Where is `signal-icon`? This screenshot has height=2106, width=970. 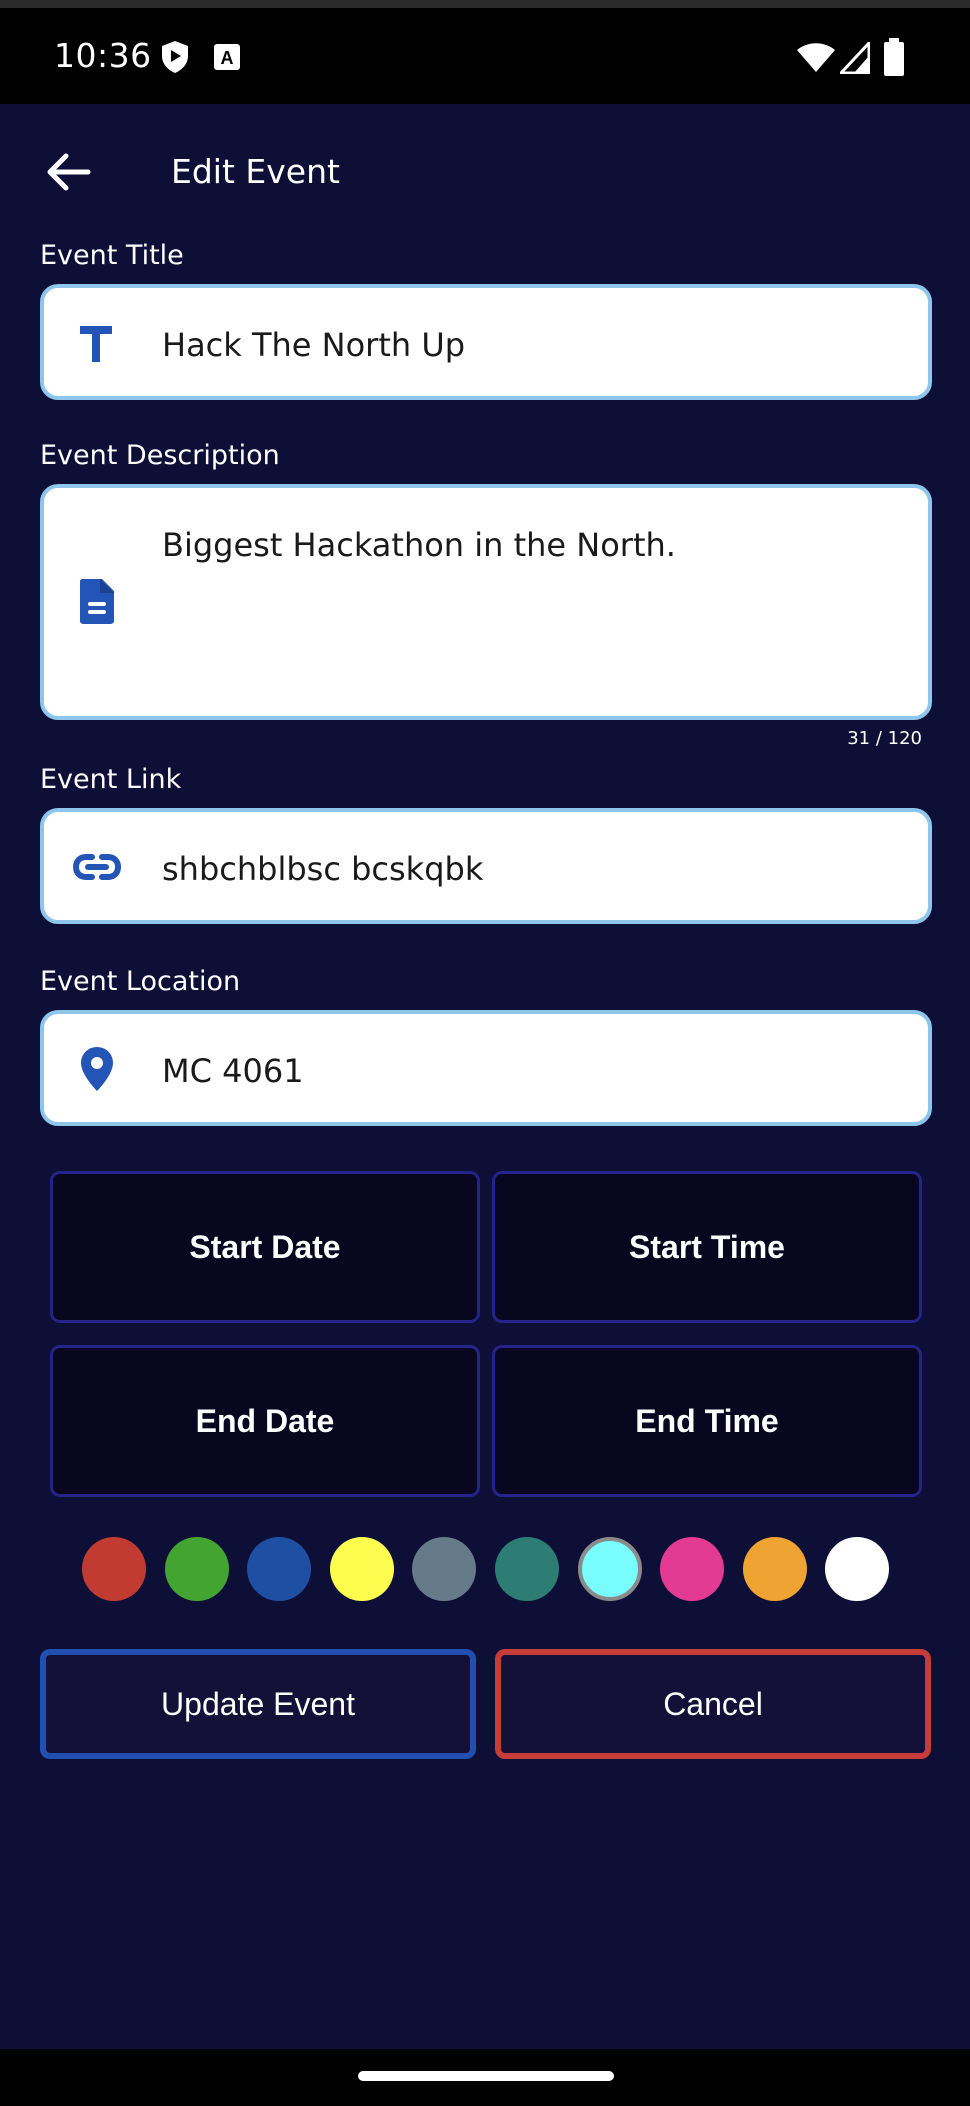 signal-icon is located at coordinates (854, 59).